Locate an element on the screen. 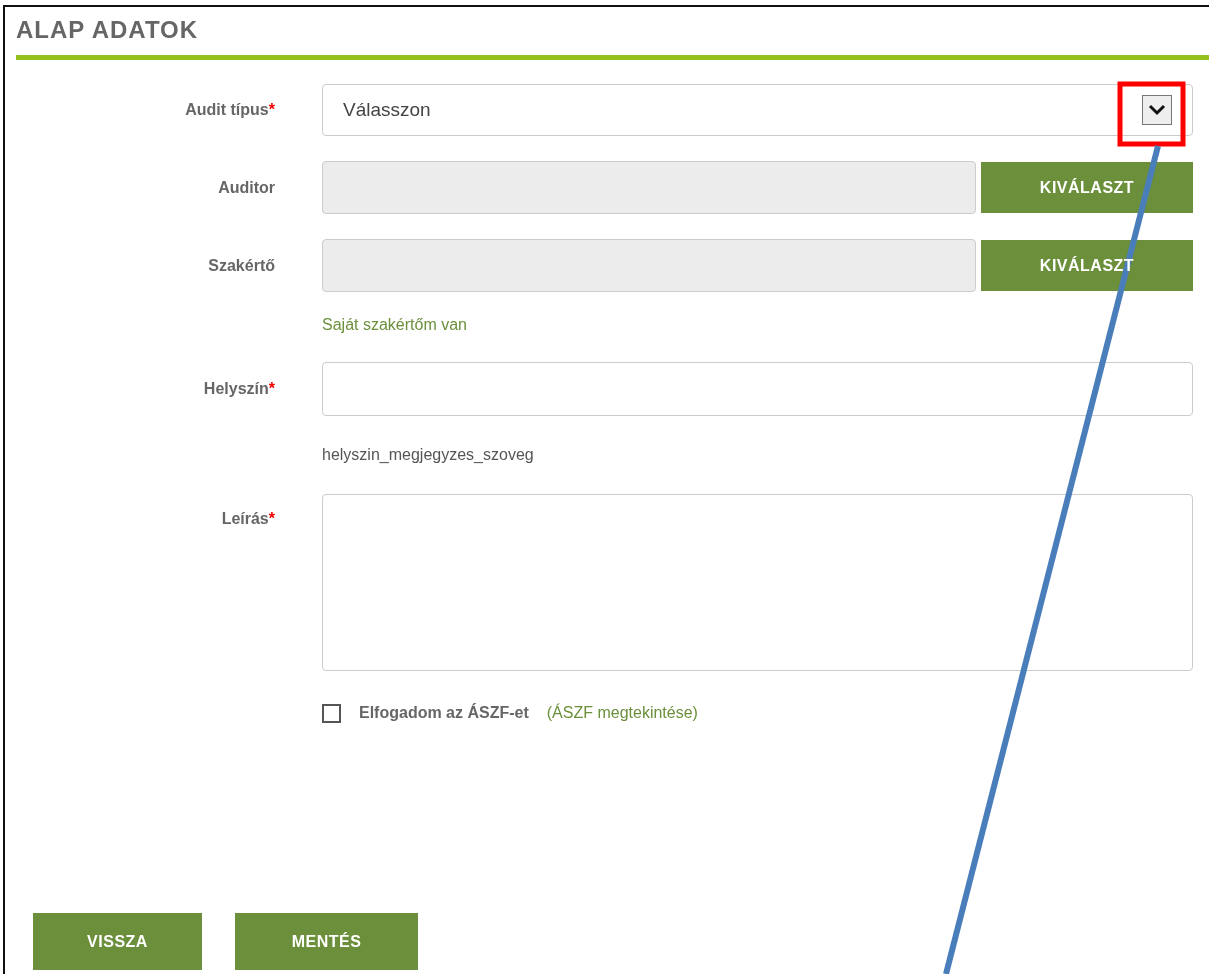 This screenshot has height=974, width=1209. link: Saját szakértőm van is located at coordinates (757, 325).